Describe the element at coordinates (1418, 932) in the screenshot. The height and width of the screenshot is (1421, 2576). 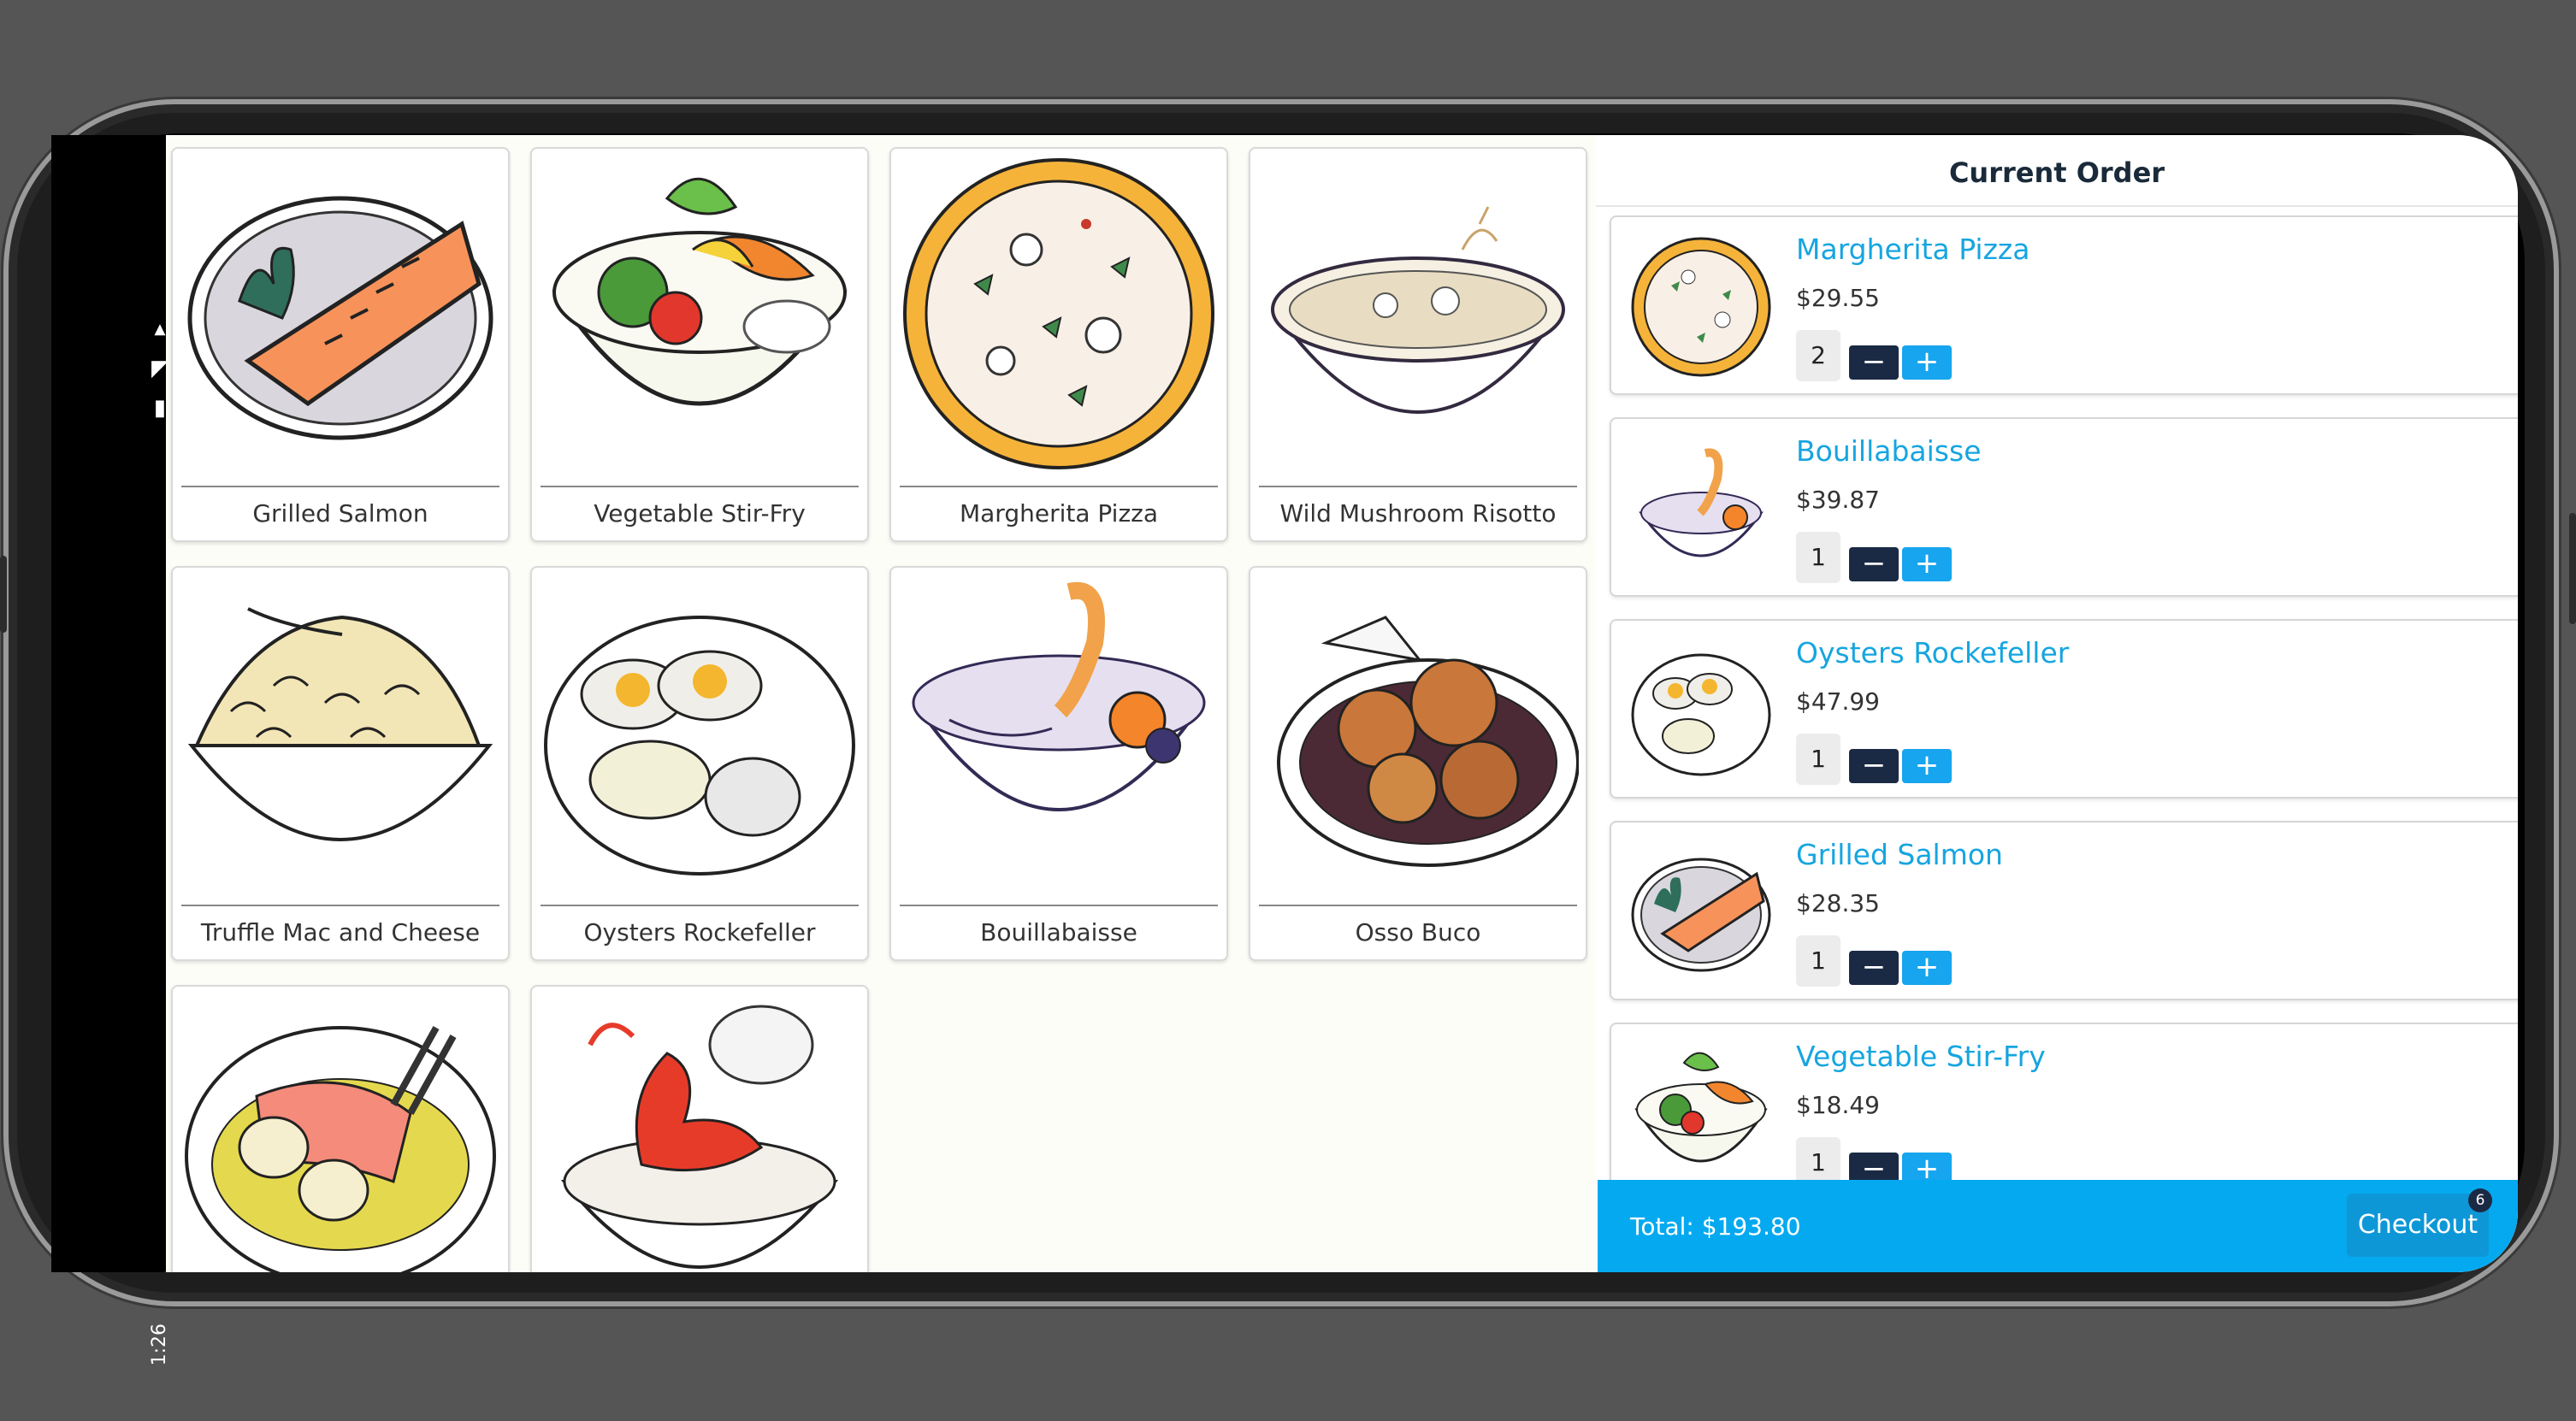
I see `menu-item-name: Osso Buco` at that location.